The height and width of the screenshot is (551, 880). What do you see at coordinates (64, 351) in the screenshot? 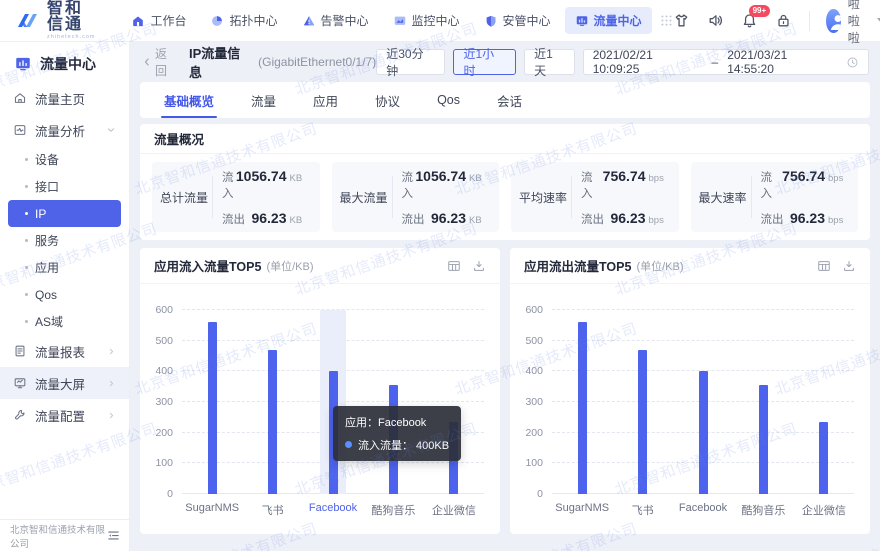
I see `sidebar-item-traffic-report: 流量报表` at bounding box center [64, 351].